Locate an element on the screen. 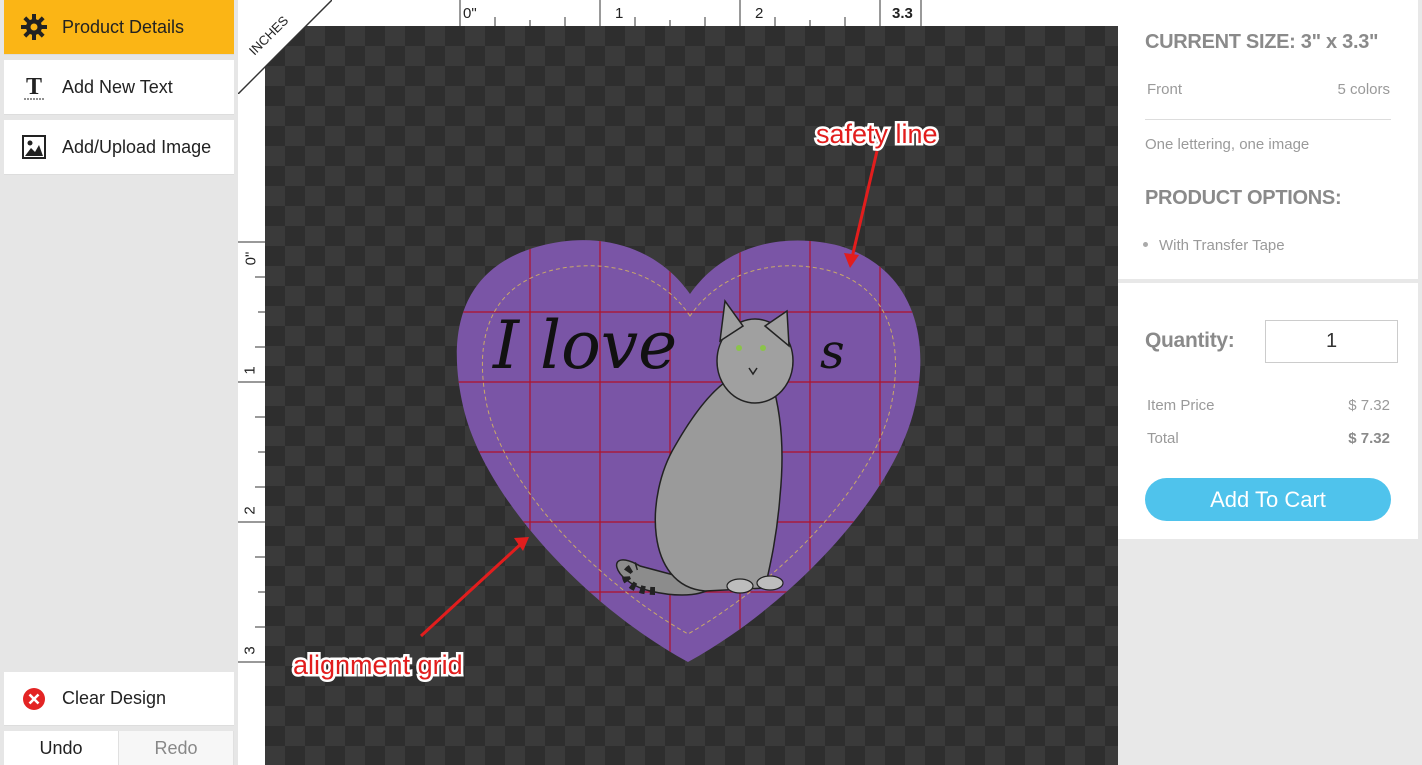  front-colors: 5 colors is located at coordinates (1363, 89).